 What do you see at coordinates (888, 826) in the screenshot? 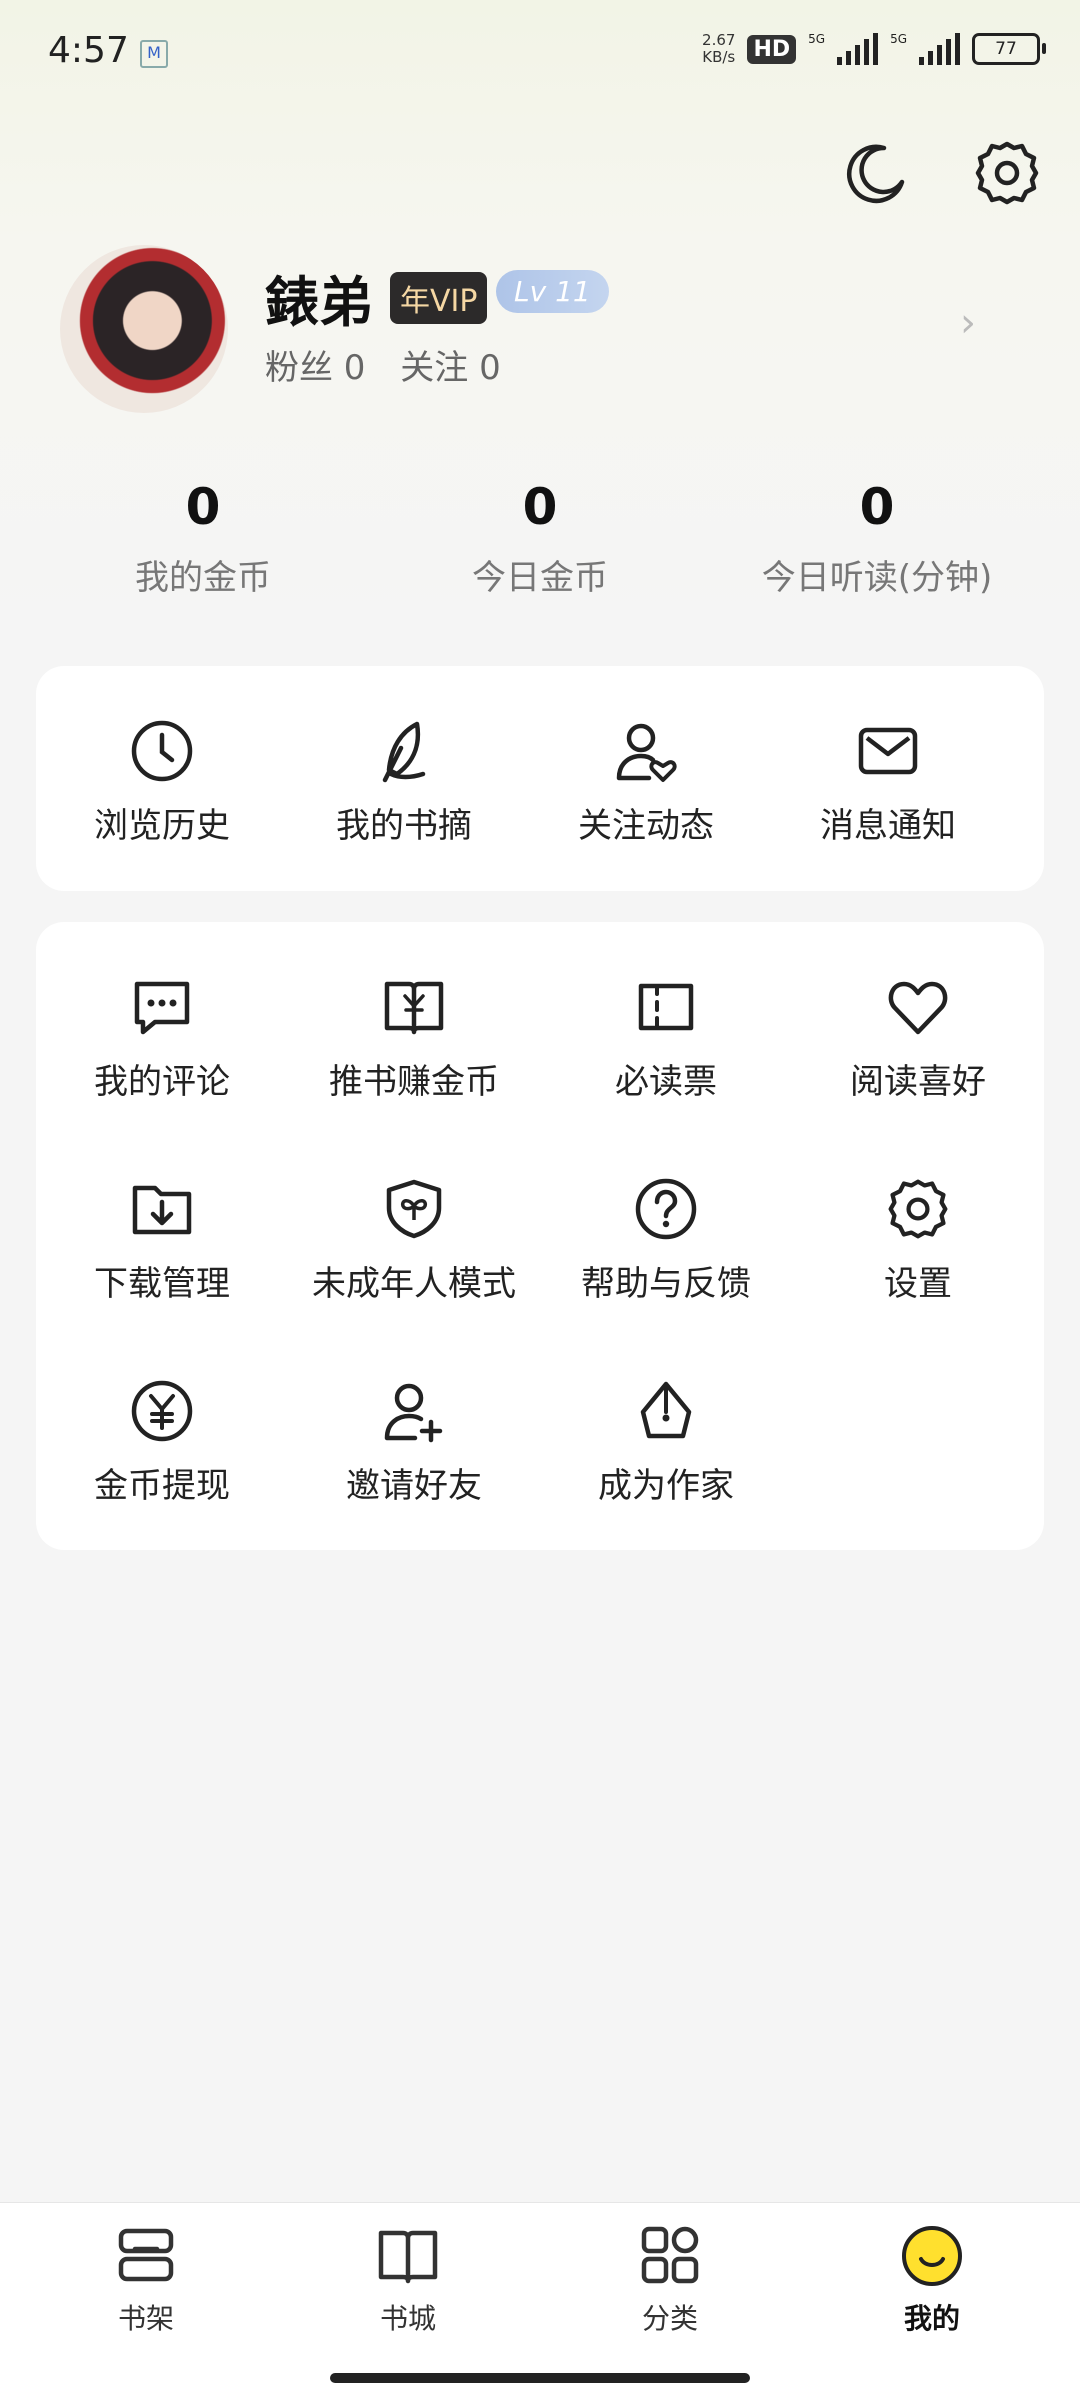
I see `item-label: 消息通知` at bounding box center [888, 826].